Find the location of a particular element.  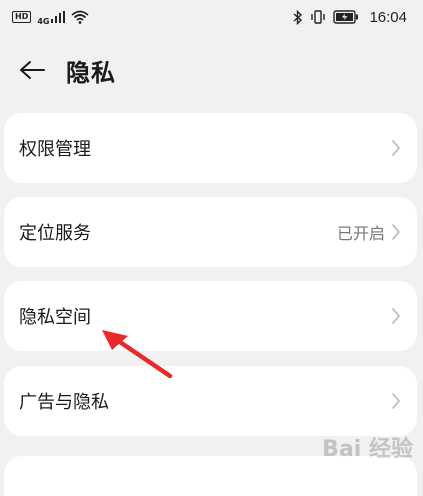

status-right: 16:04 is located at coordinates (350, 17).